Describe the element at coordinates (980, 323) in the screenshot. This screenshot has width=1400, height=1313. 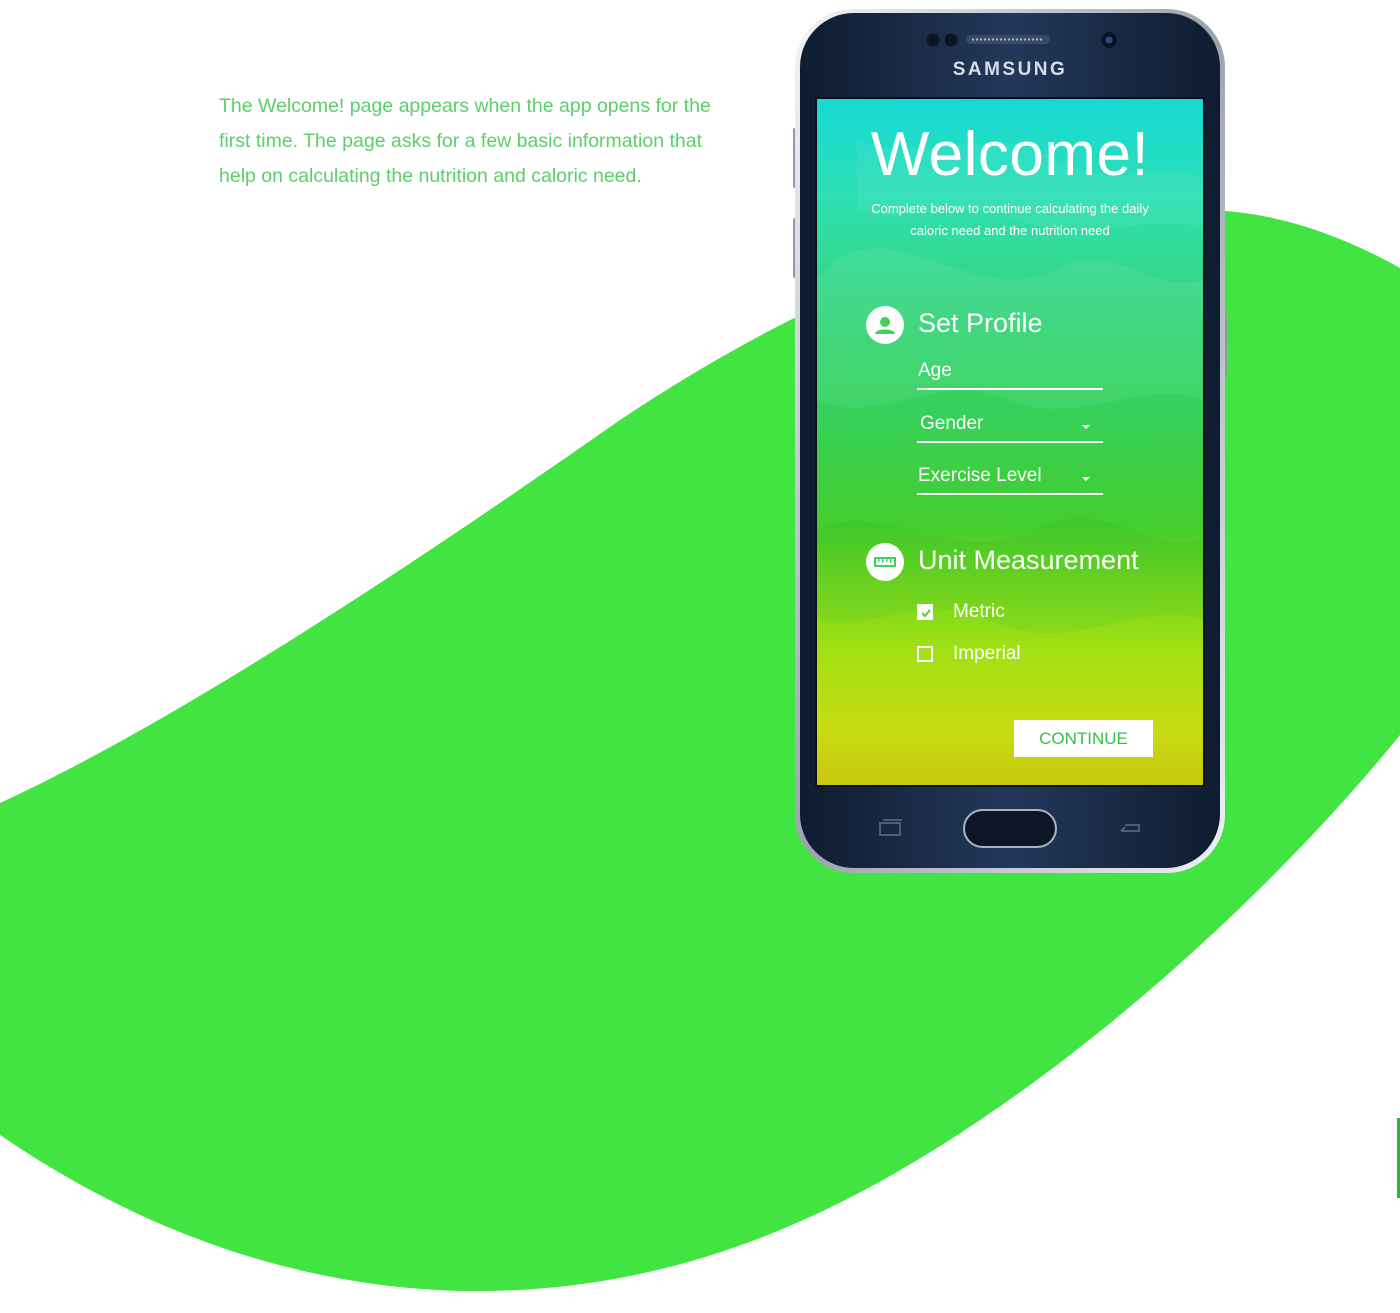
I see `set-profile-heading: Set Profile` at that location.